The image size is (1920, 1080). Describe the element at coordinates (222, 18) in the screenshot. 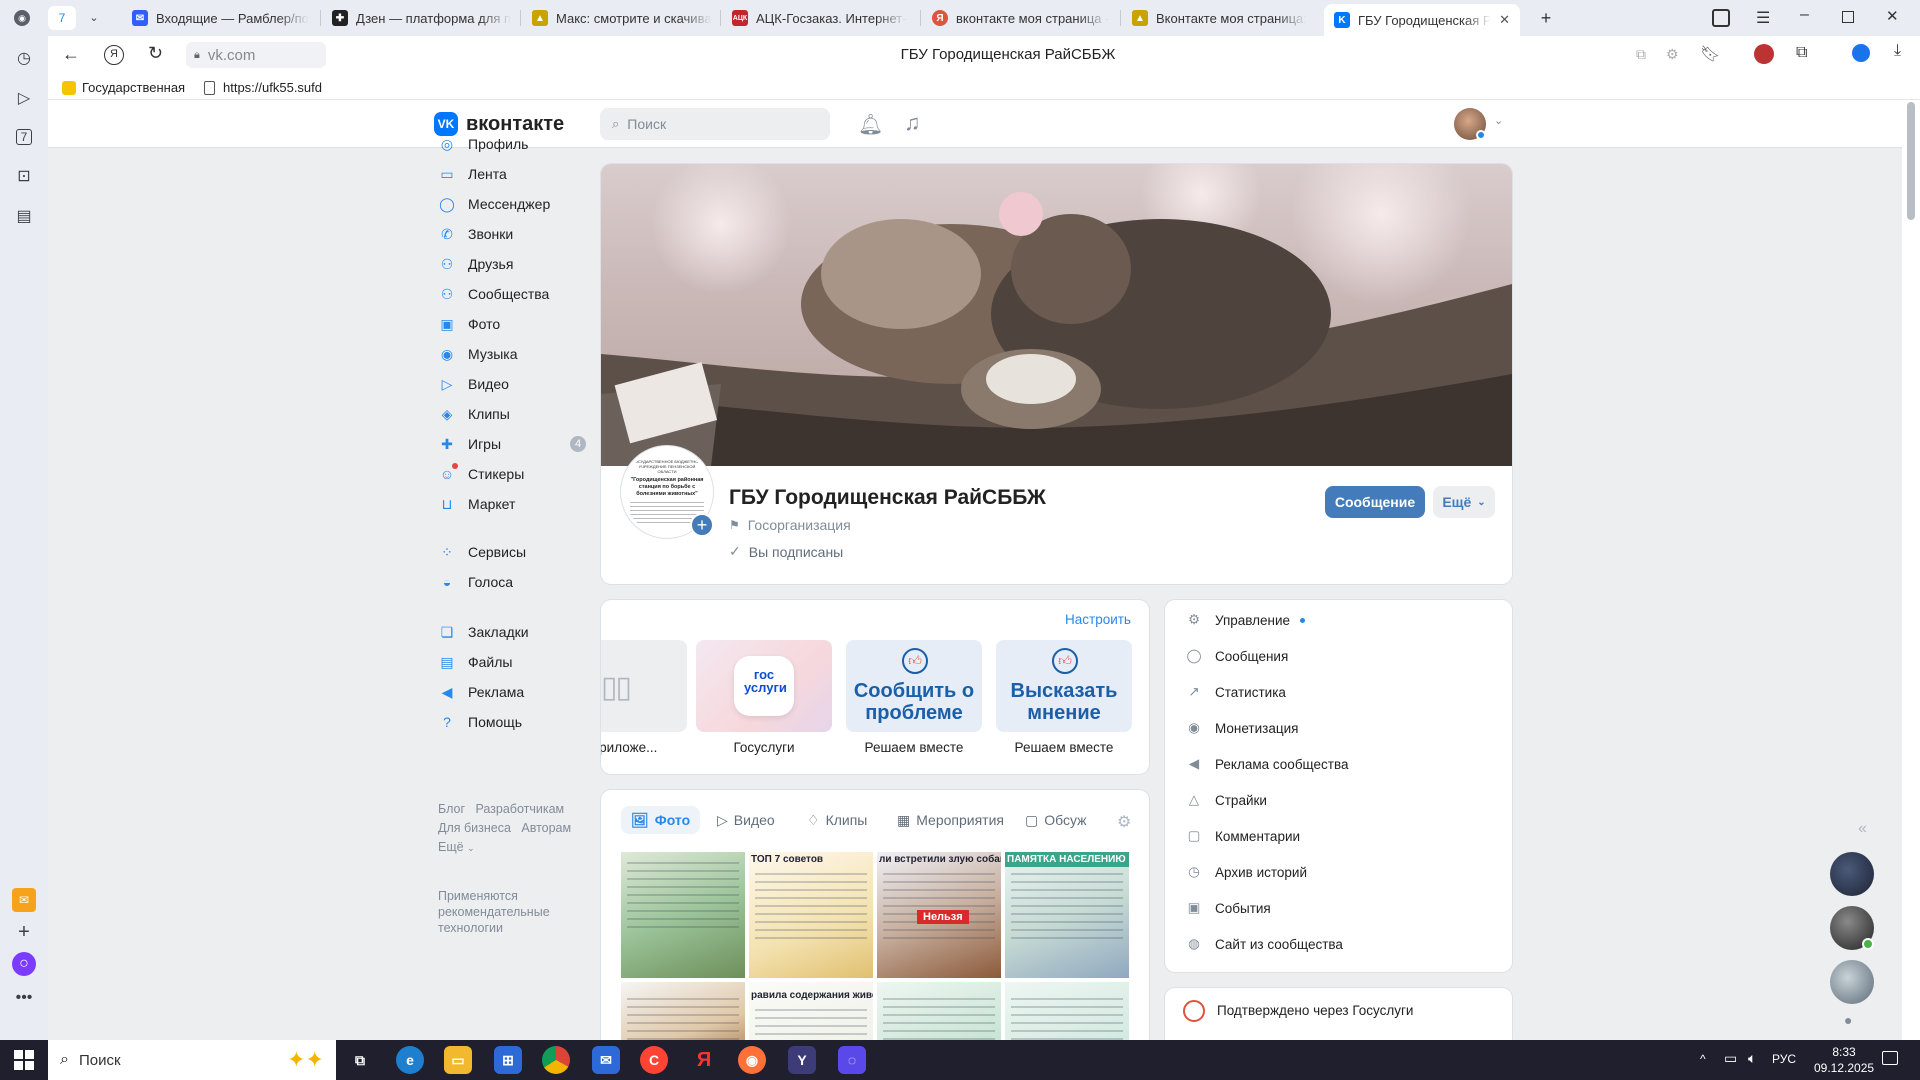

I see `tab-rambler: ✉ Входящие — Рамблер/по` at that location.